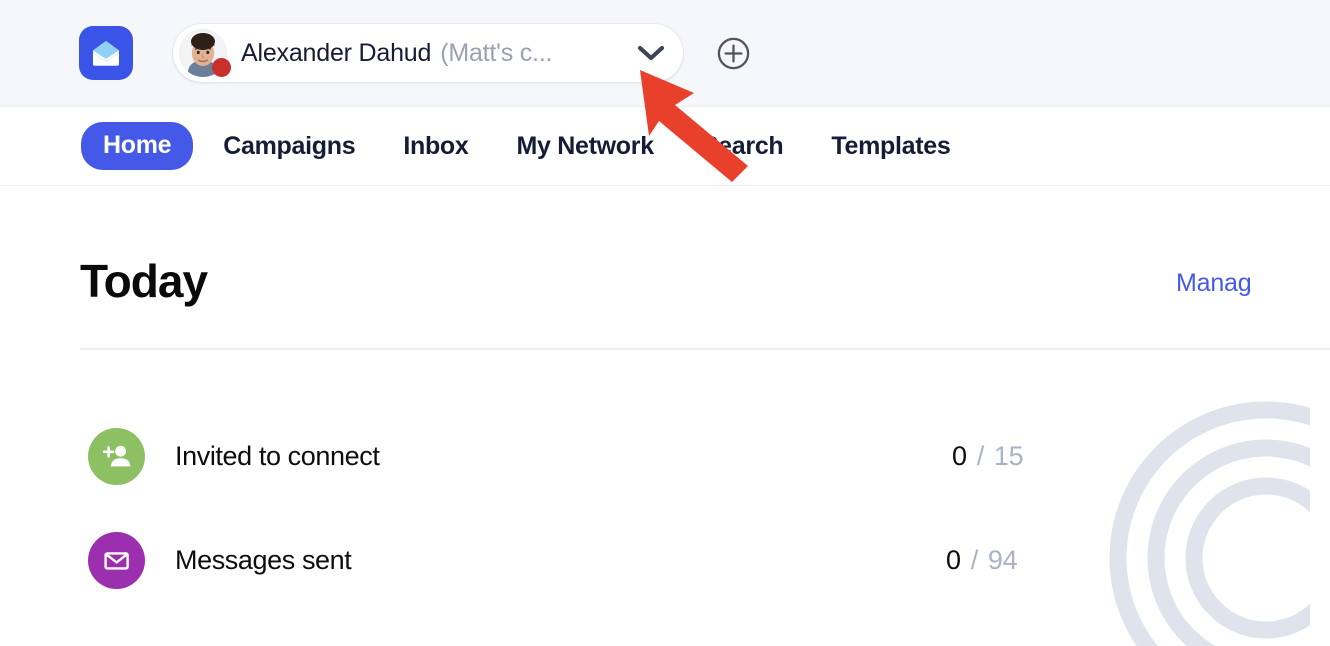 This screenshot has height=646, width=1330. I want to click on stat-value-group: 0 / 15, so click(988, 456).